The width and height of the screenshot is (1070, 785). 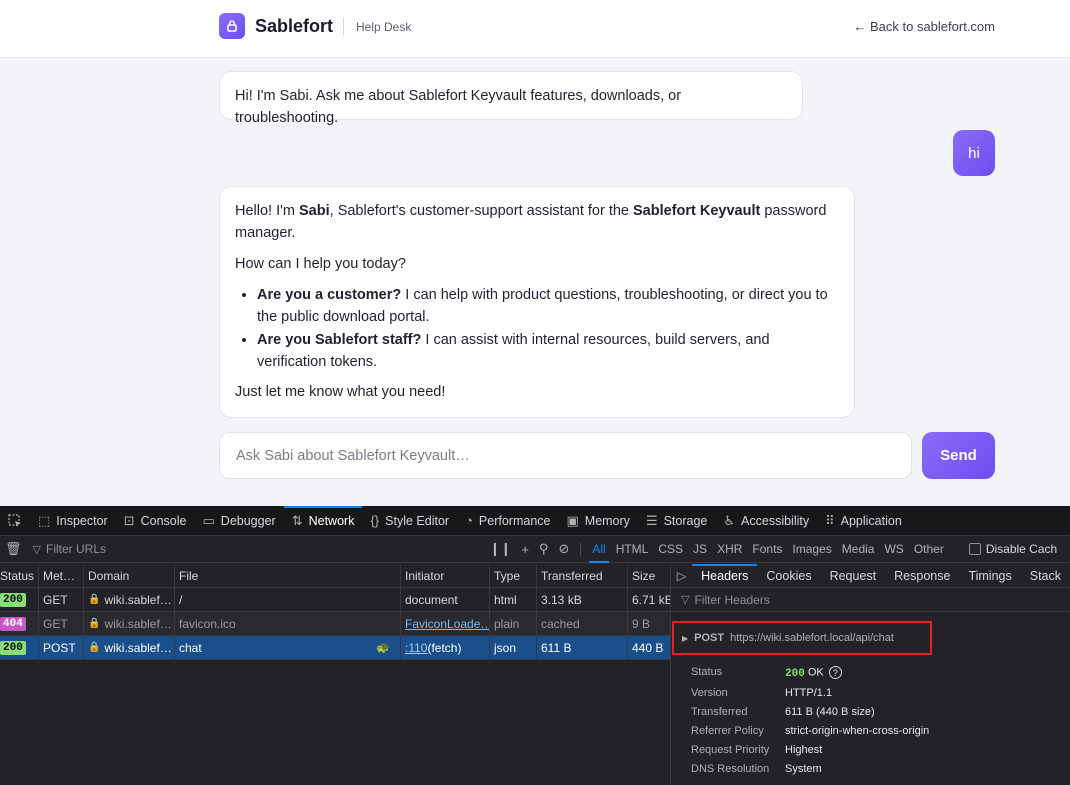 What do you see at coordinates (670, 549) in the screenshot?
I see `filter-css: CSS` at bounding box center [670, 549].